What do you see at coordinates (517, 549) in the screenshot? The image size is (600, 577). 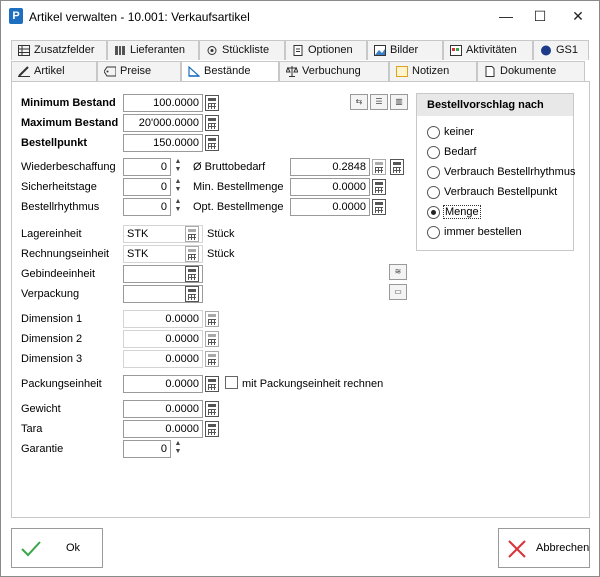 I see `cross-icon` at bounding box center [517, 549].